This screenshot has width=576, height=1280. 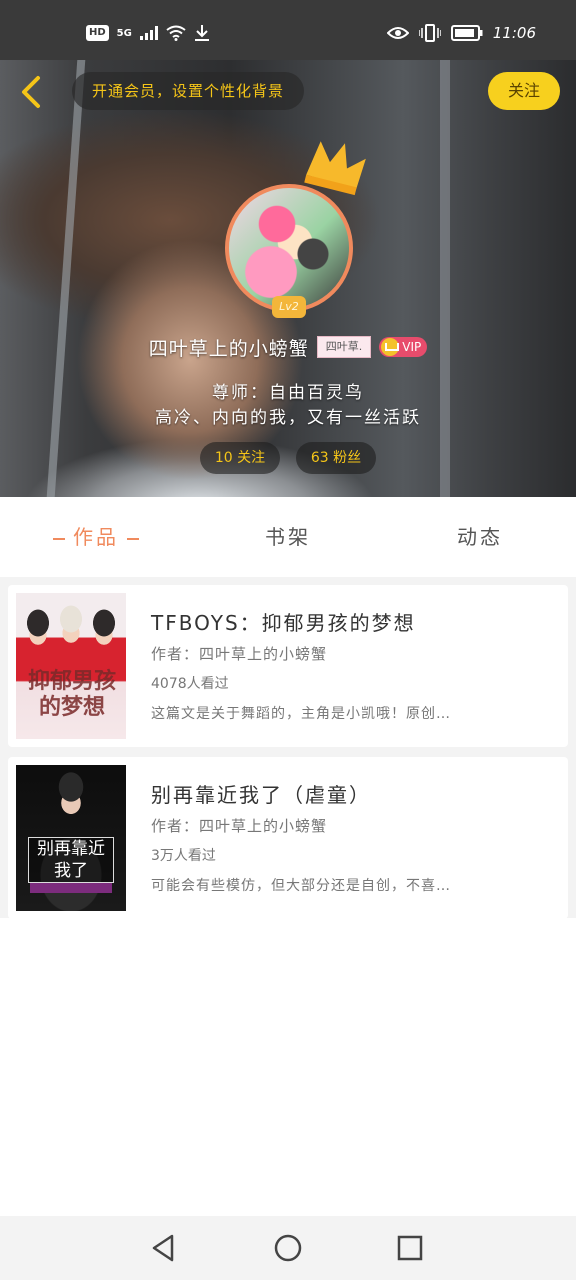 I want to click on nickname-row: 四叶草上的小螃蟹 四叶草. VIP, so click(x=288, y=347).